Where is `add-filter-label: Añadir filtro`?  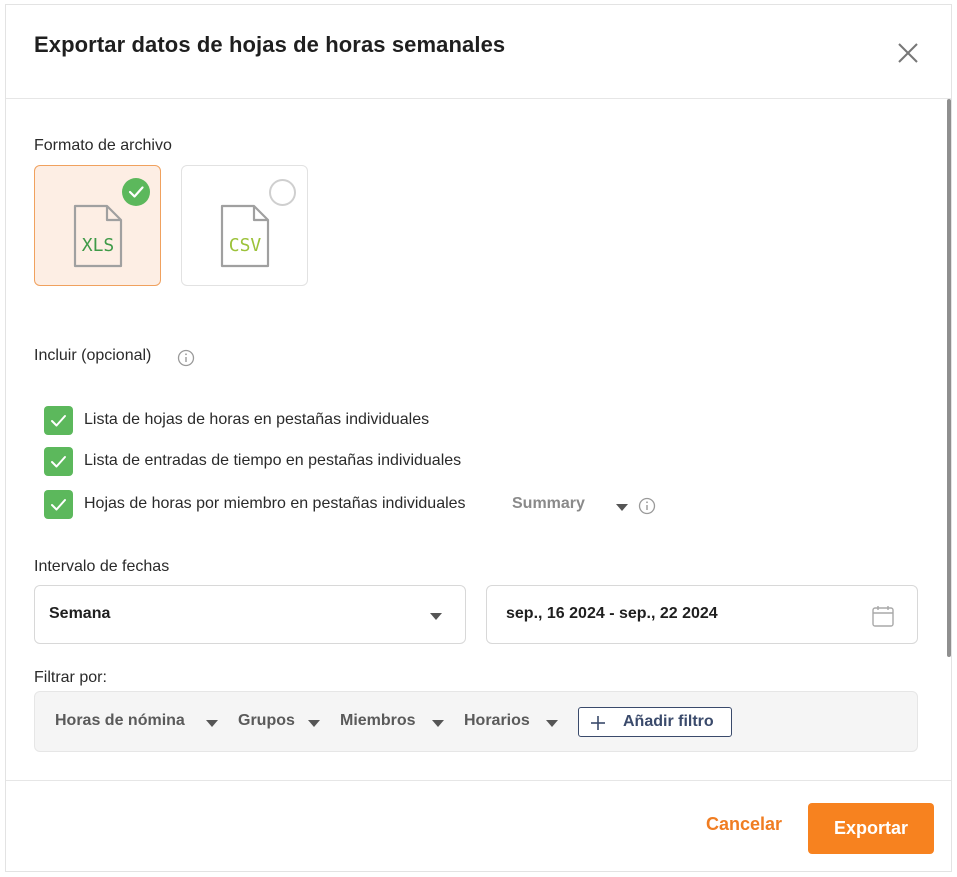
add-filter-label: Añadir filtro is located at coordinates (668, 721).